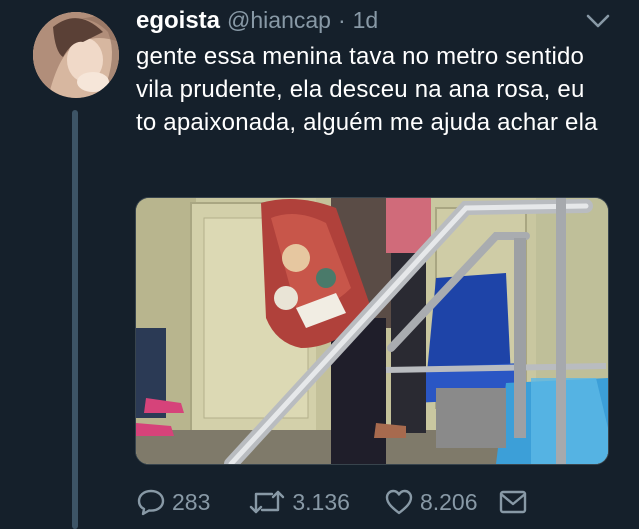 This screenshot has width=639, height=529. I want to click on tweet-header: egoista @hiancap · 1d, so click(257, 22).